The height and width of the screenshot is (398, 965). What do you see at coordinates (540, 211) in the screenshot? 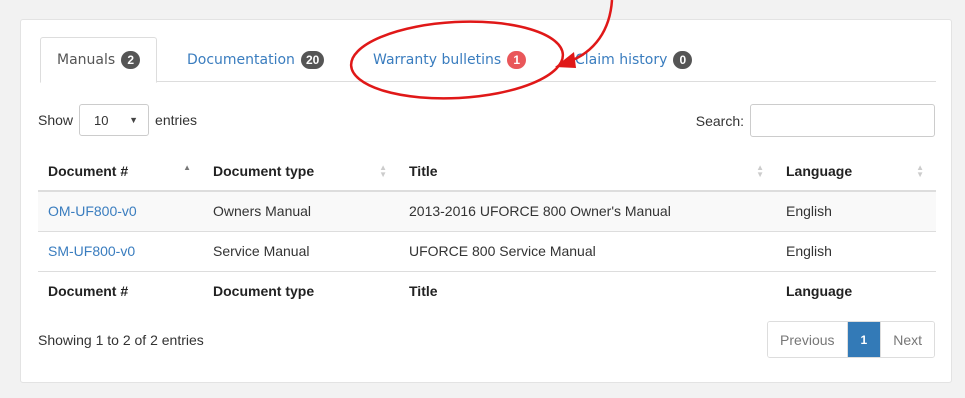
I see `title-cell: 2013-2016 UFORCE 800 Owner's Manual` at bounding box center [540, 211].